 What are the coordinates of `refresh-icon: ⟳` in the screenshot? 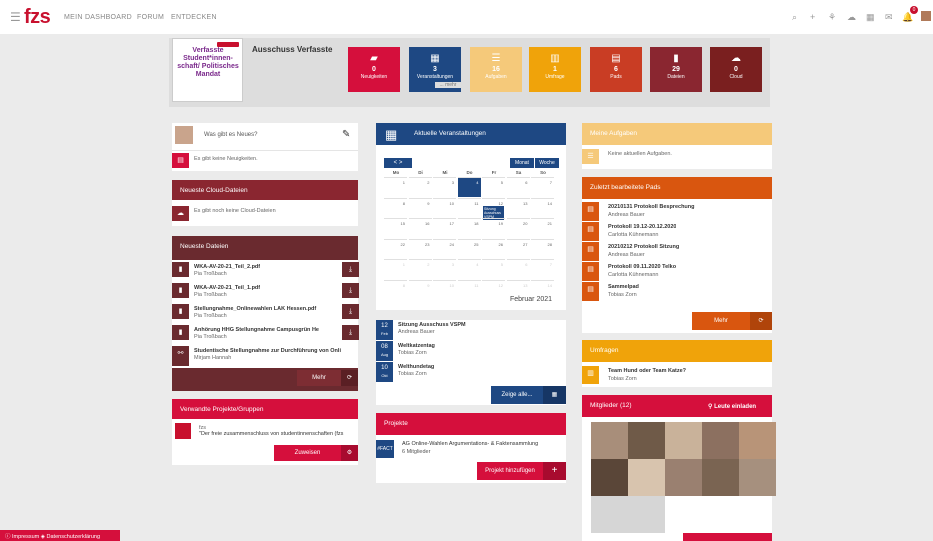 It's located at (349, 378).